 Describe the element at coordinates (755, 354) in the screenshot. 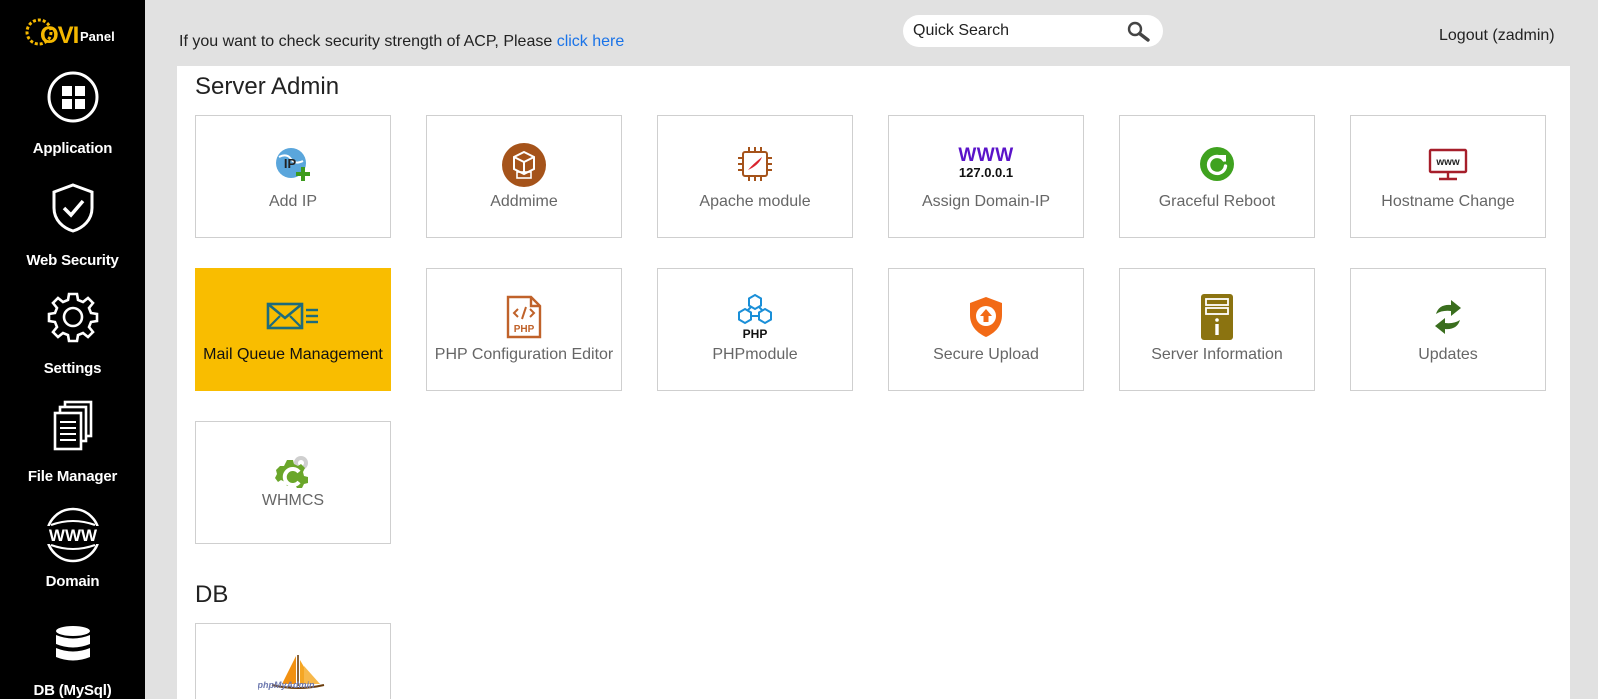

I see `tile-label: PHPmodule` at that location.